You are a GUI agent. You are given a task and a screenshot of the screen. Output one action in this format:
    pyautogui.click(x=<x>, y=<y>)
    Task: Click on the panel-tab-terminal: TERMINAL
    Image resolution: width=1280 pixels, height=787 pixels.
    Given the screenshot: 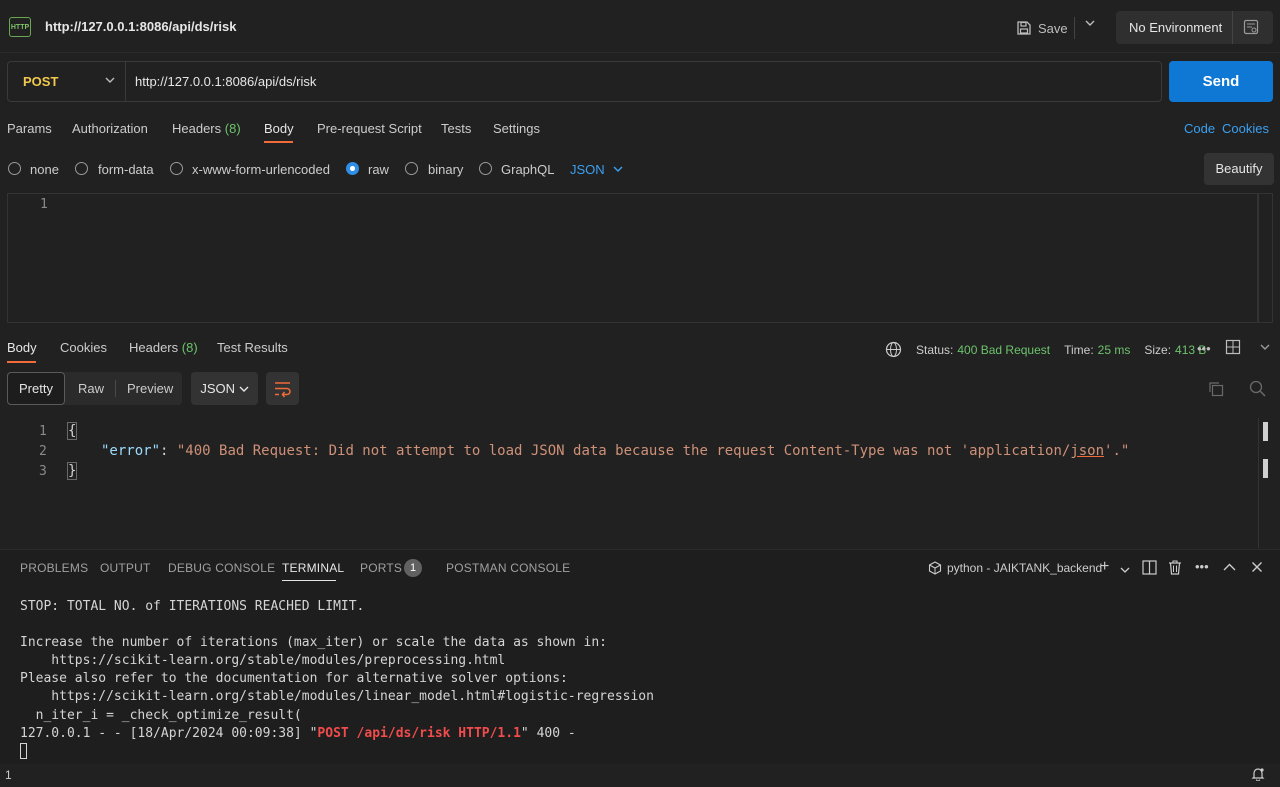 What is the action you would take?
    pyautogui.click(x=313, y=568)
    